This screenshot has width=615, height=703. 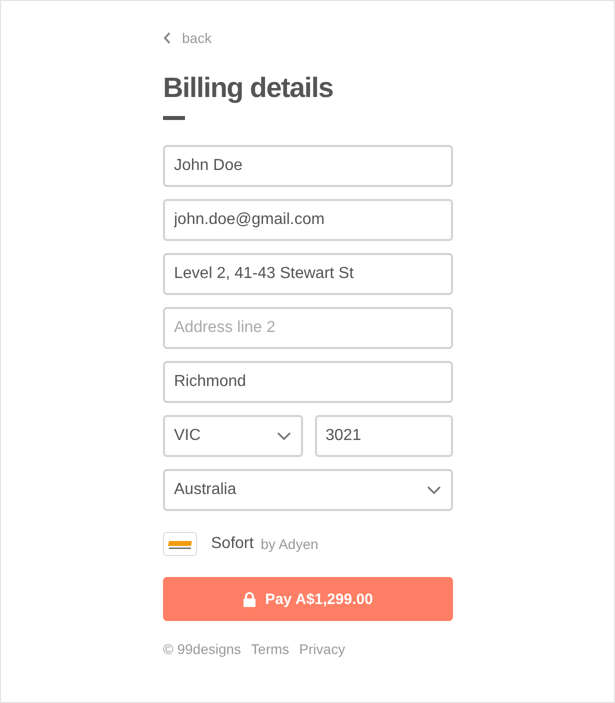 I want to click on copyright-text: © 99designs, so click(x=202, y=649).